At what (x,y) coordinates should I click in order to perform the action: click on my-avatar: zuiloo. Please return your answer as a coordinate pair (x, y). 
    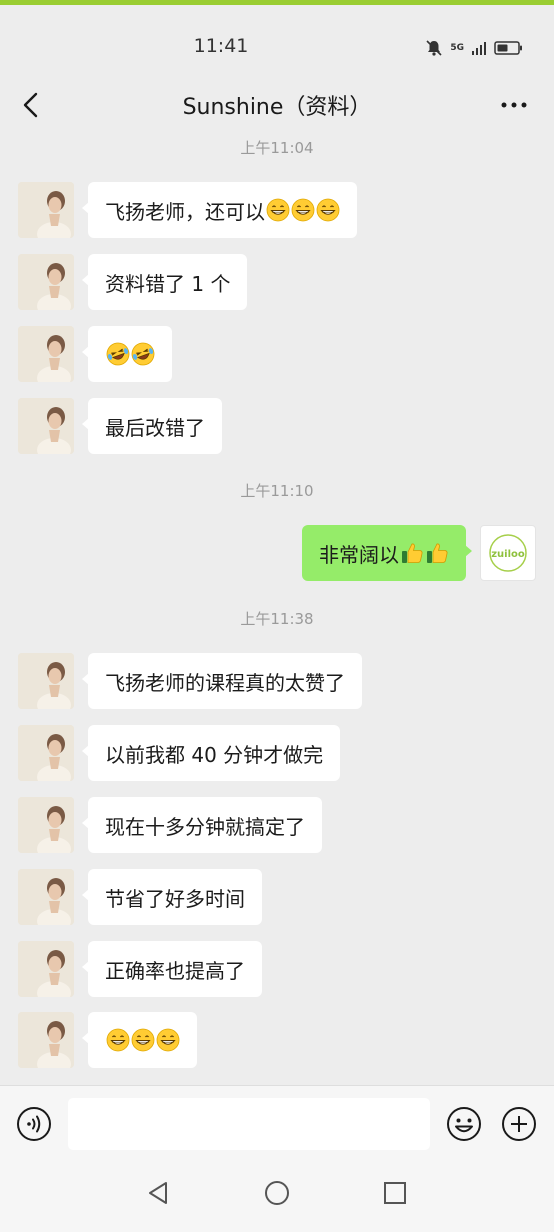
    Looking at the image, I should click on (508, 553).